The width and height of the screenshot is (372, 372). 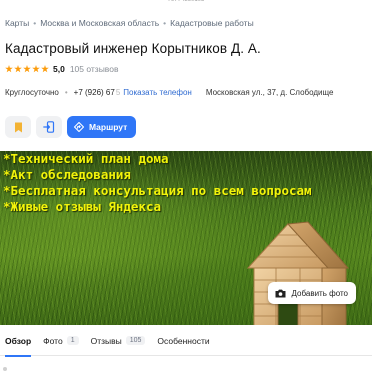 I want to click on phone-number-hidden: 5, so click(x=118, y=92).